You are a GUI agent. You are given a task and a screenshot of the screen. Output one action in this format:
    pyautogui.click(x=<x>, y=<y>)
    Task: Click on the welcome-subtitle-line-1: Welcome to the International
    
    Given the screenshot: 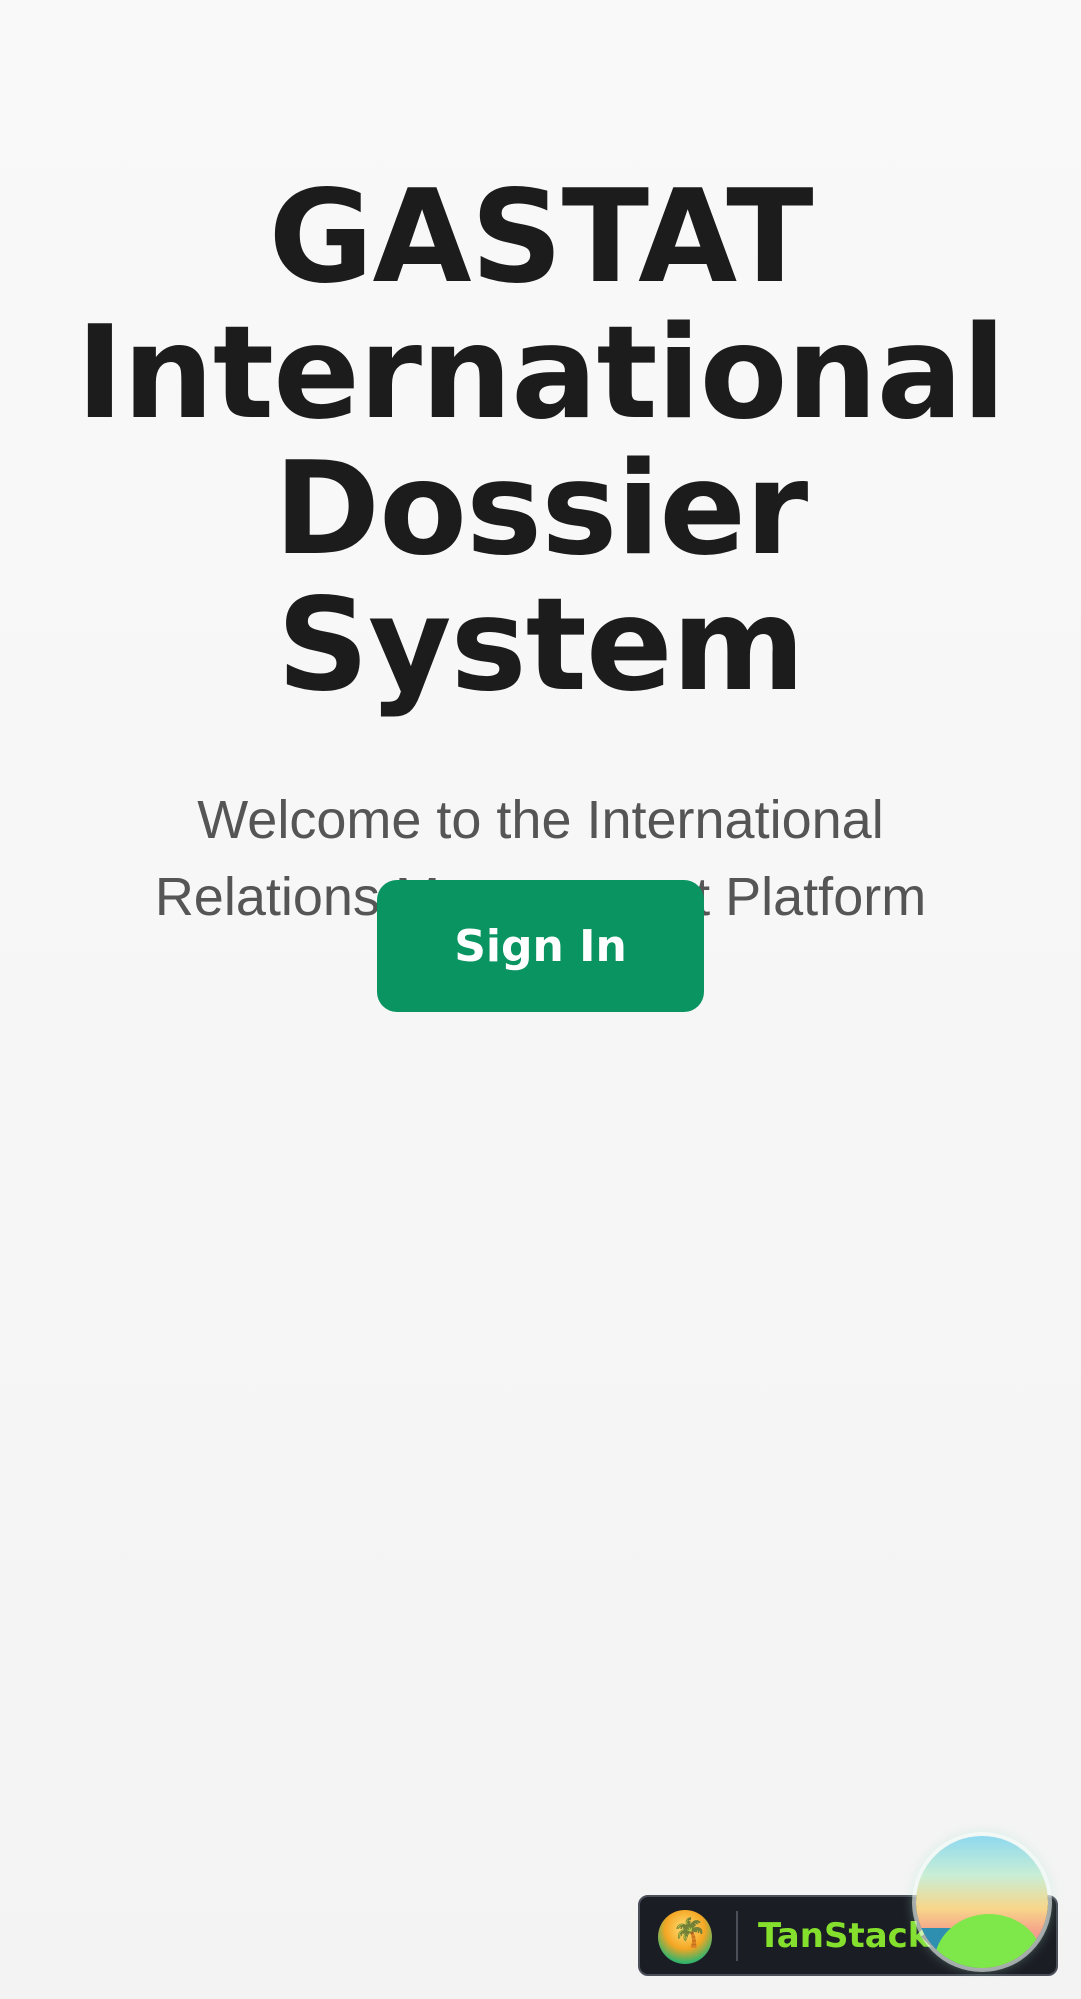 What is the action you would take?
    pyautogui.click(x=540, y=820)
    